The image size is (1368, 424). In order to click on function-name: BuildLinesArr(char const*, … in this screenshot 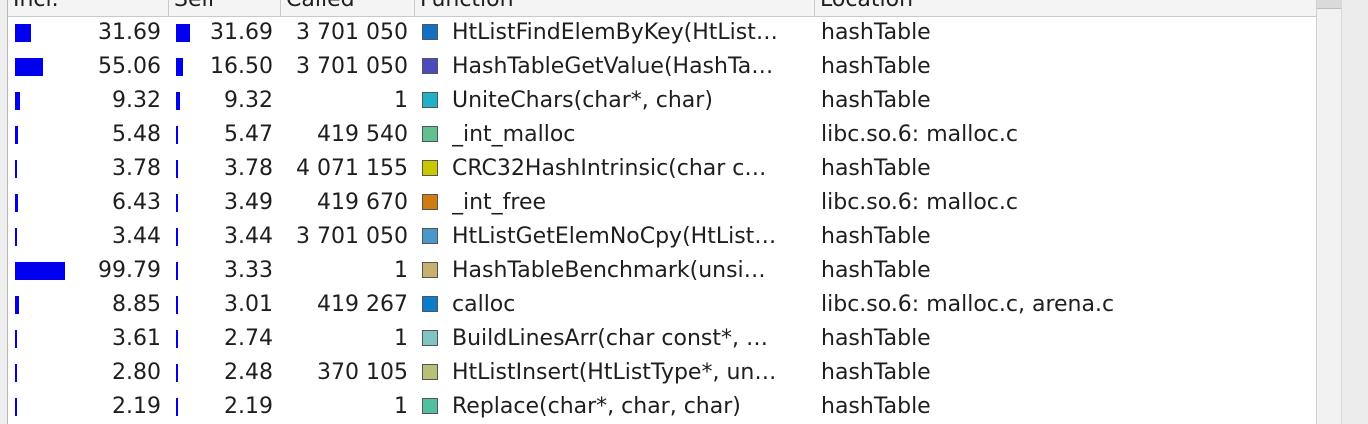, I will do `click(610, 338)`.